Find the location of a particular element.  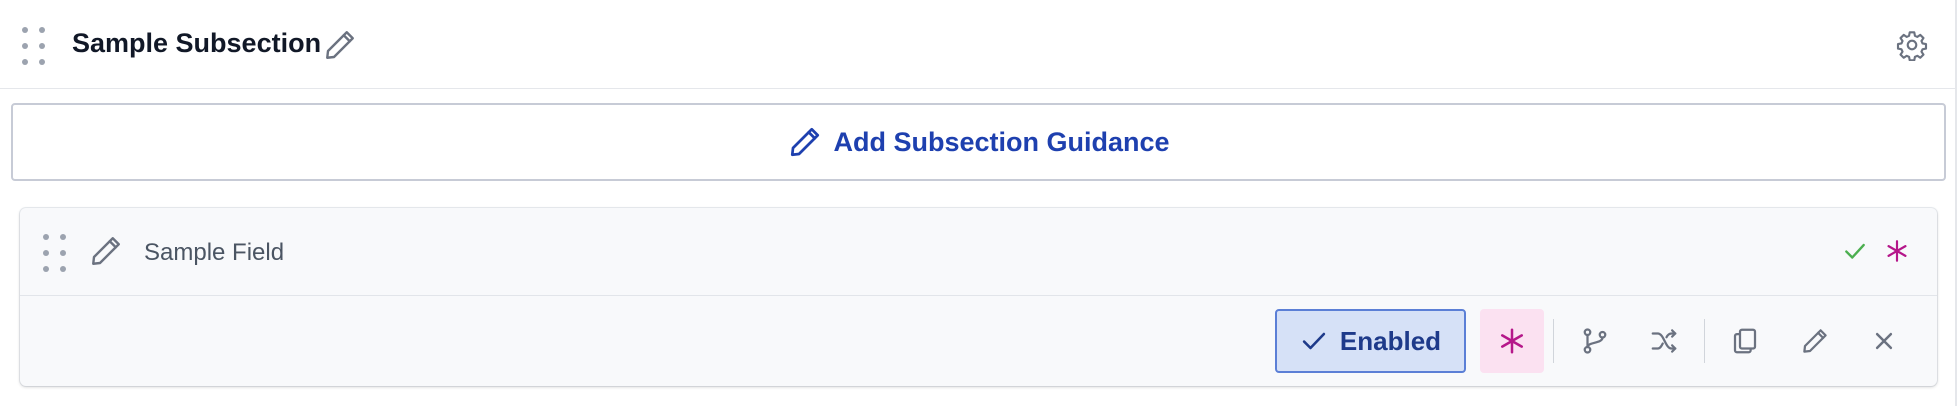

enabled-toggle-button: Enabled is located at coordinates (1370, 341).